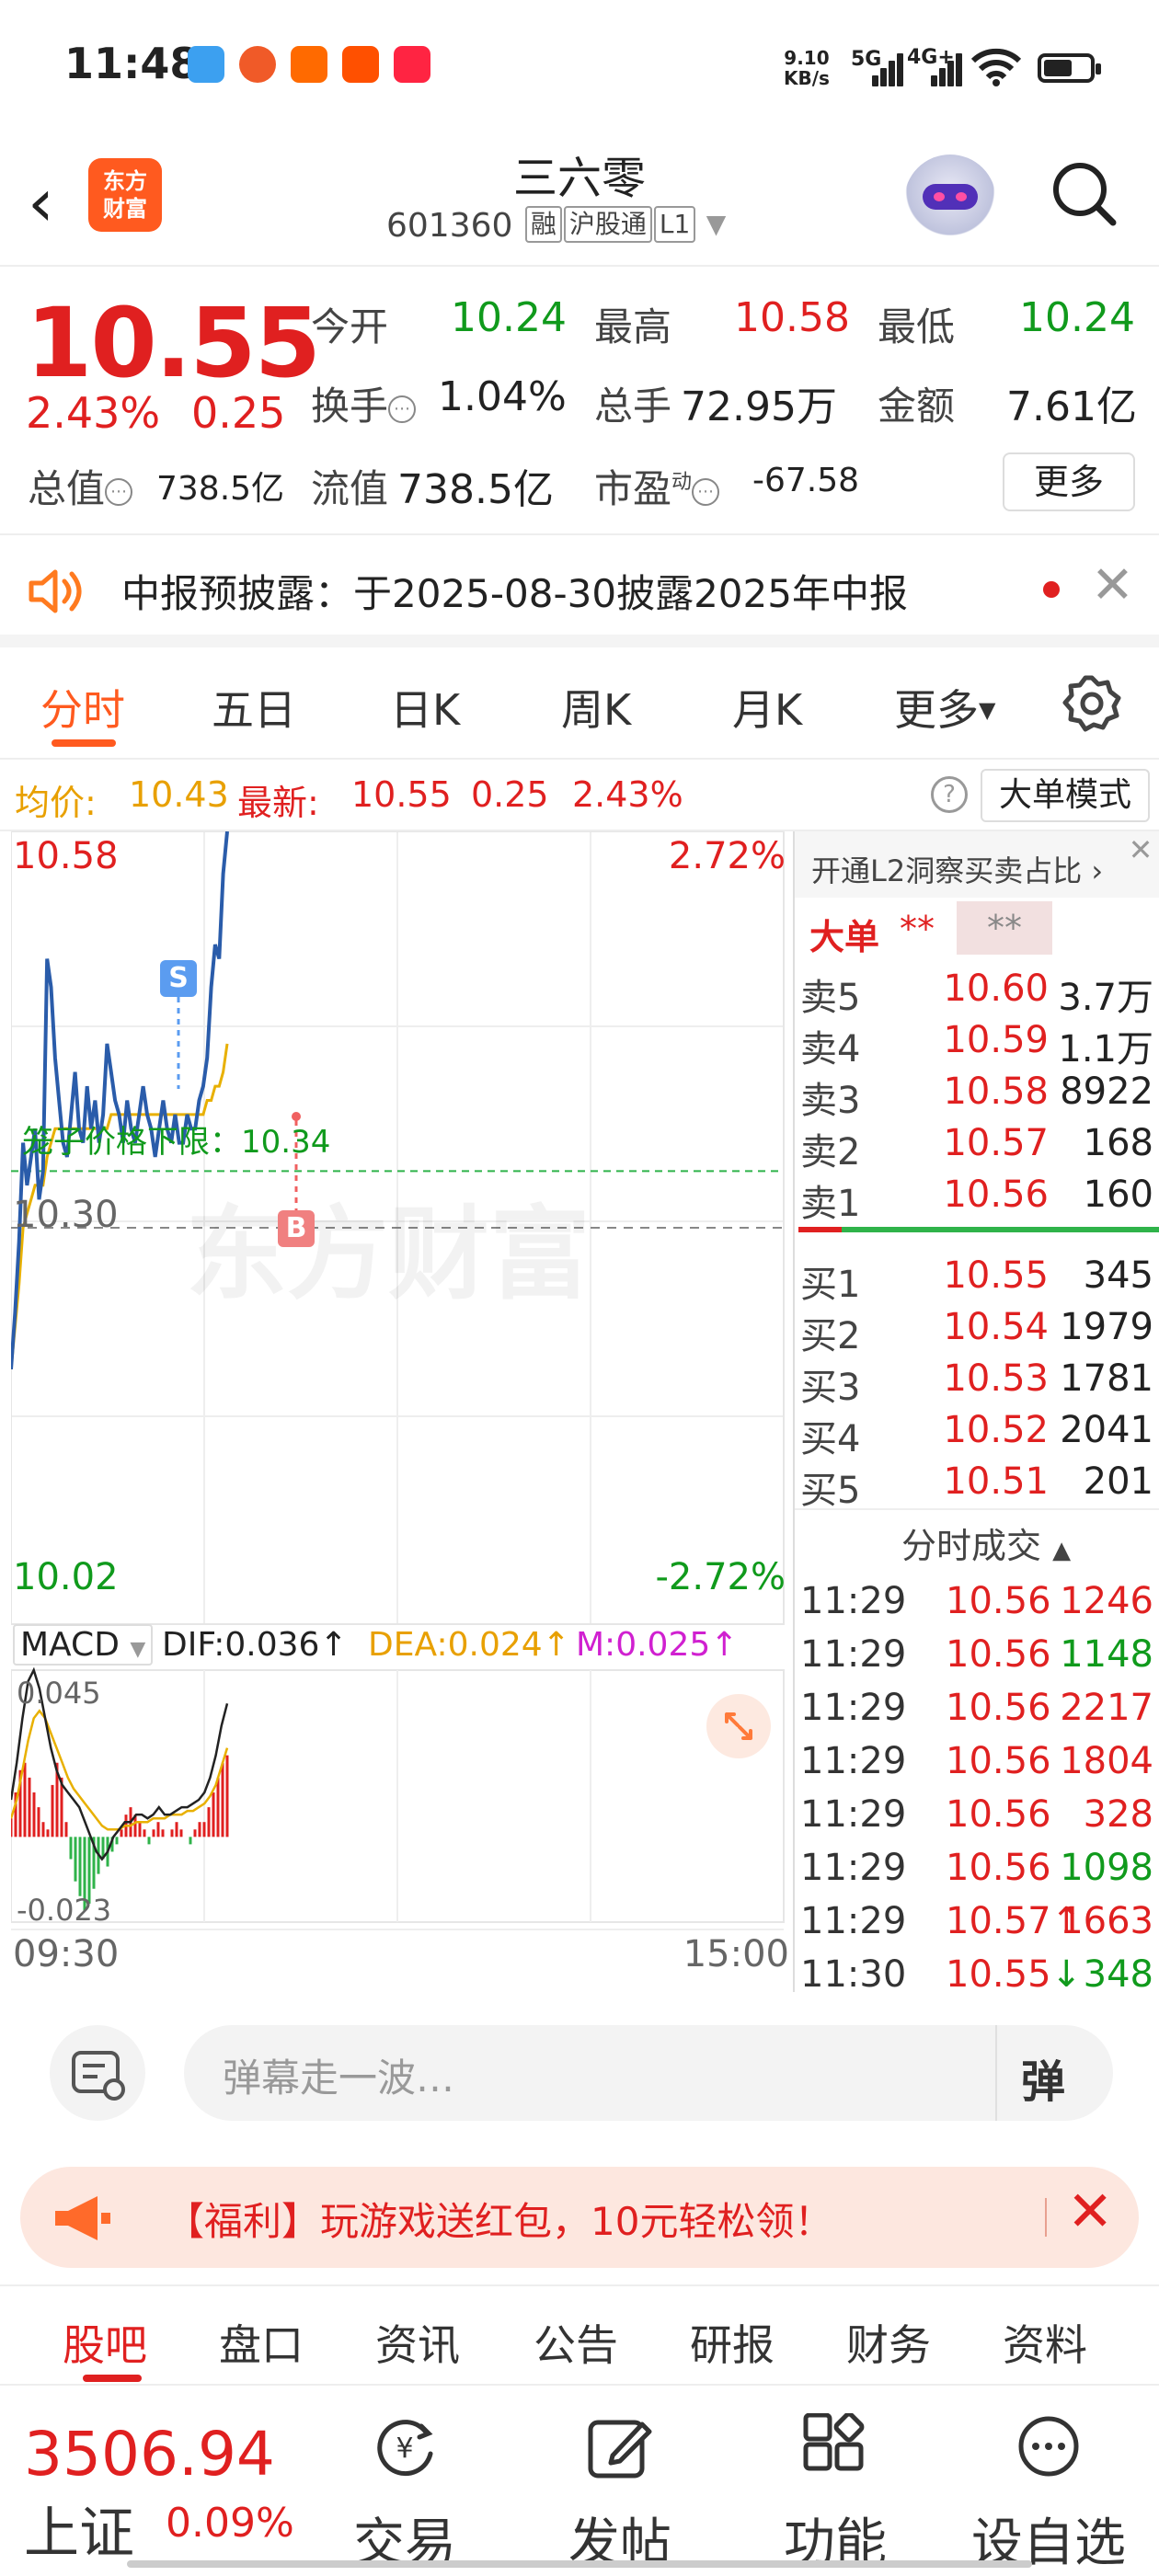  I want to click on tab-announcements: 公告, so click(576, 2342).